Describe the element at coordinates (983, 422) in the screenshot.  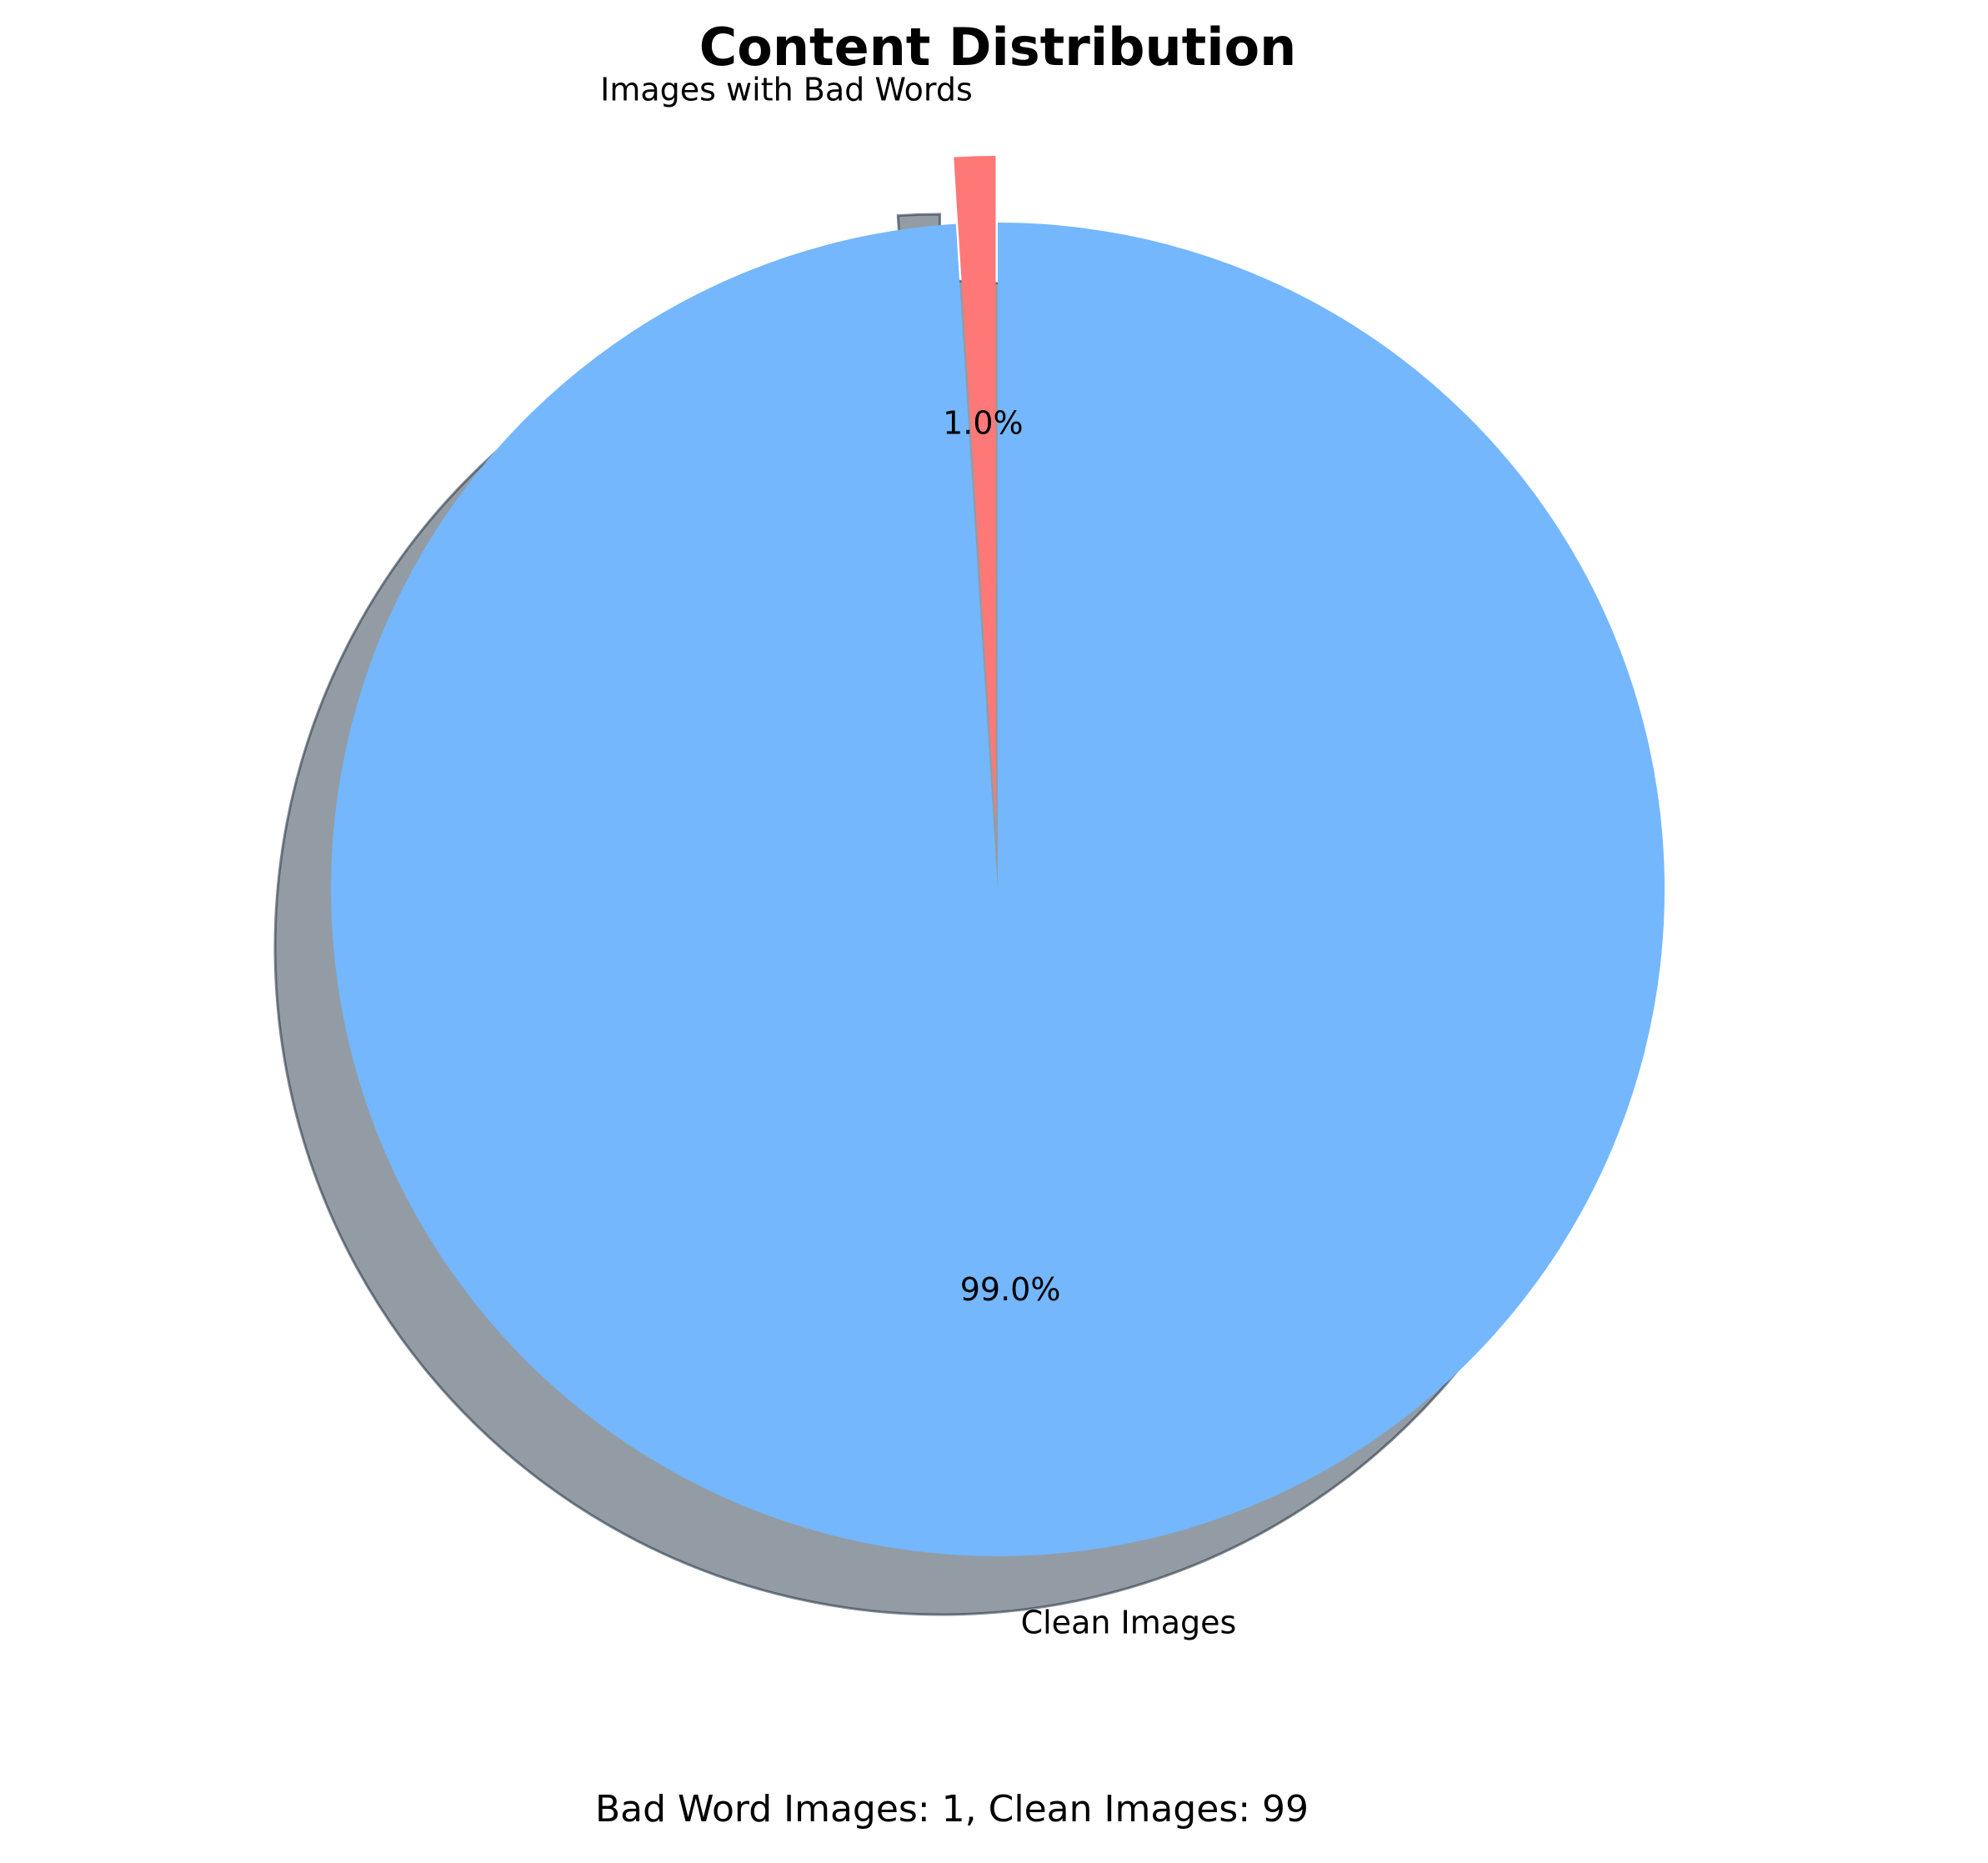
I see `pie-percent-label: 1.0%` at that location.